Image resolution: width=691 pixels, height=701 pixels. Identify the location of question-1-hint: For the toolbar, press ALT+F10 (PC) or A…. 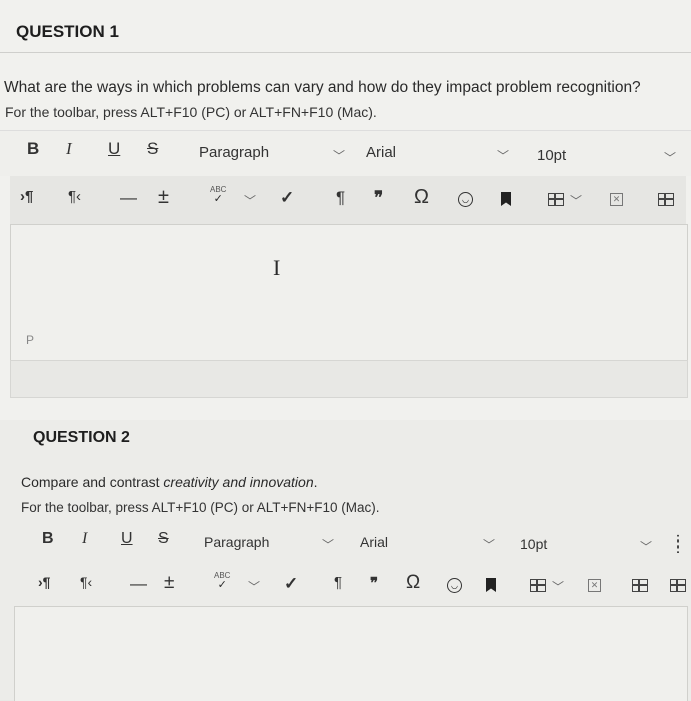
(191, 112).